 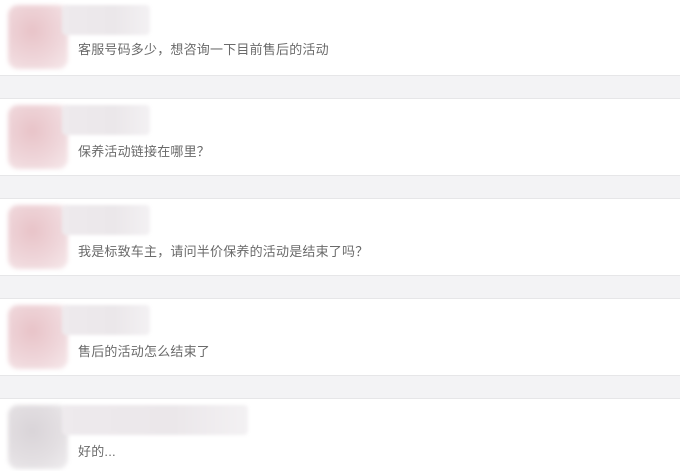 What do you see at coordinates (144, 151) in the screenshot?
I see `message-text: 保养活动链接在哪里？` at bounding box center [144, 151].